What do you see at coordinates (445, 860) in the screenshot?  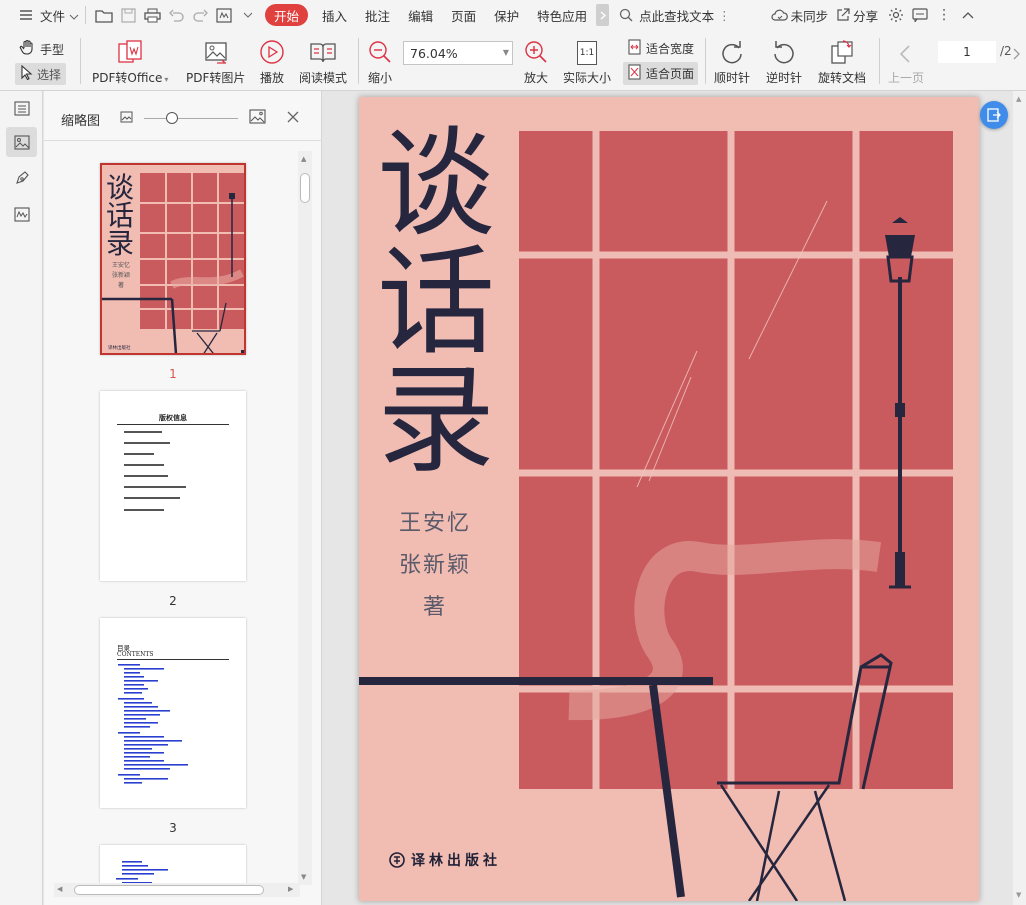 I see `cover-publisher: 译林出版社` at bounding box center [445, 860].